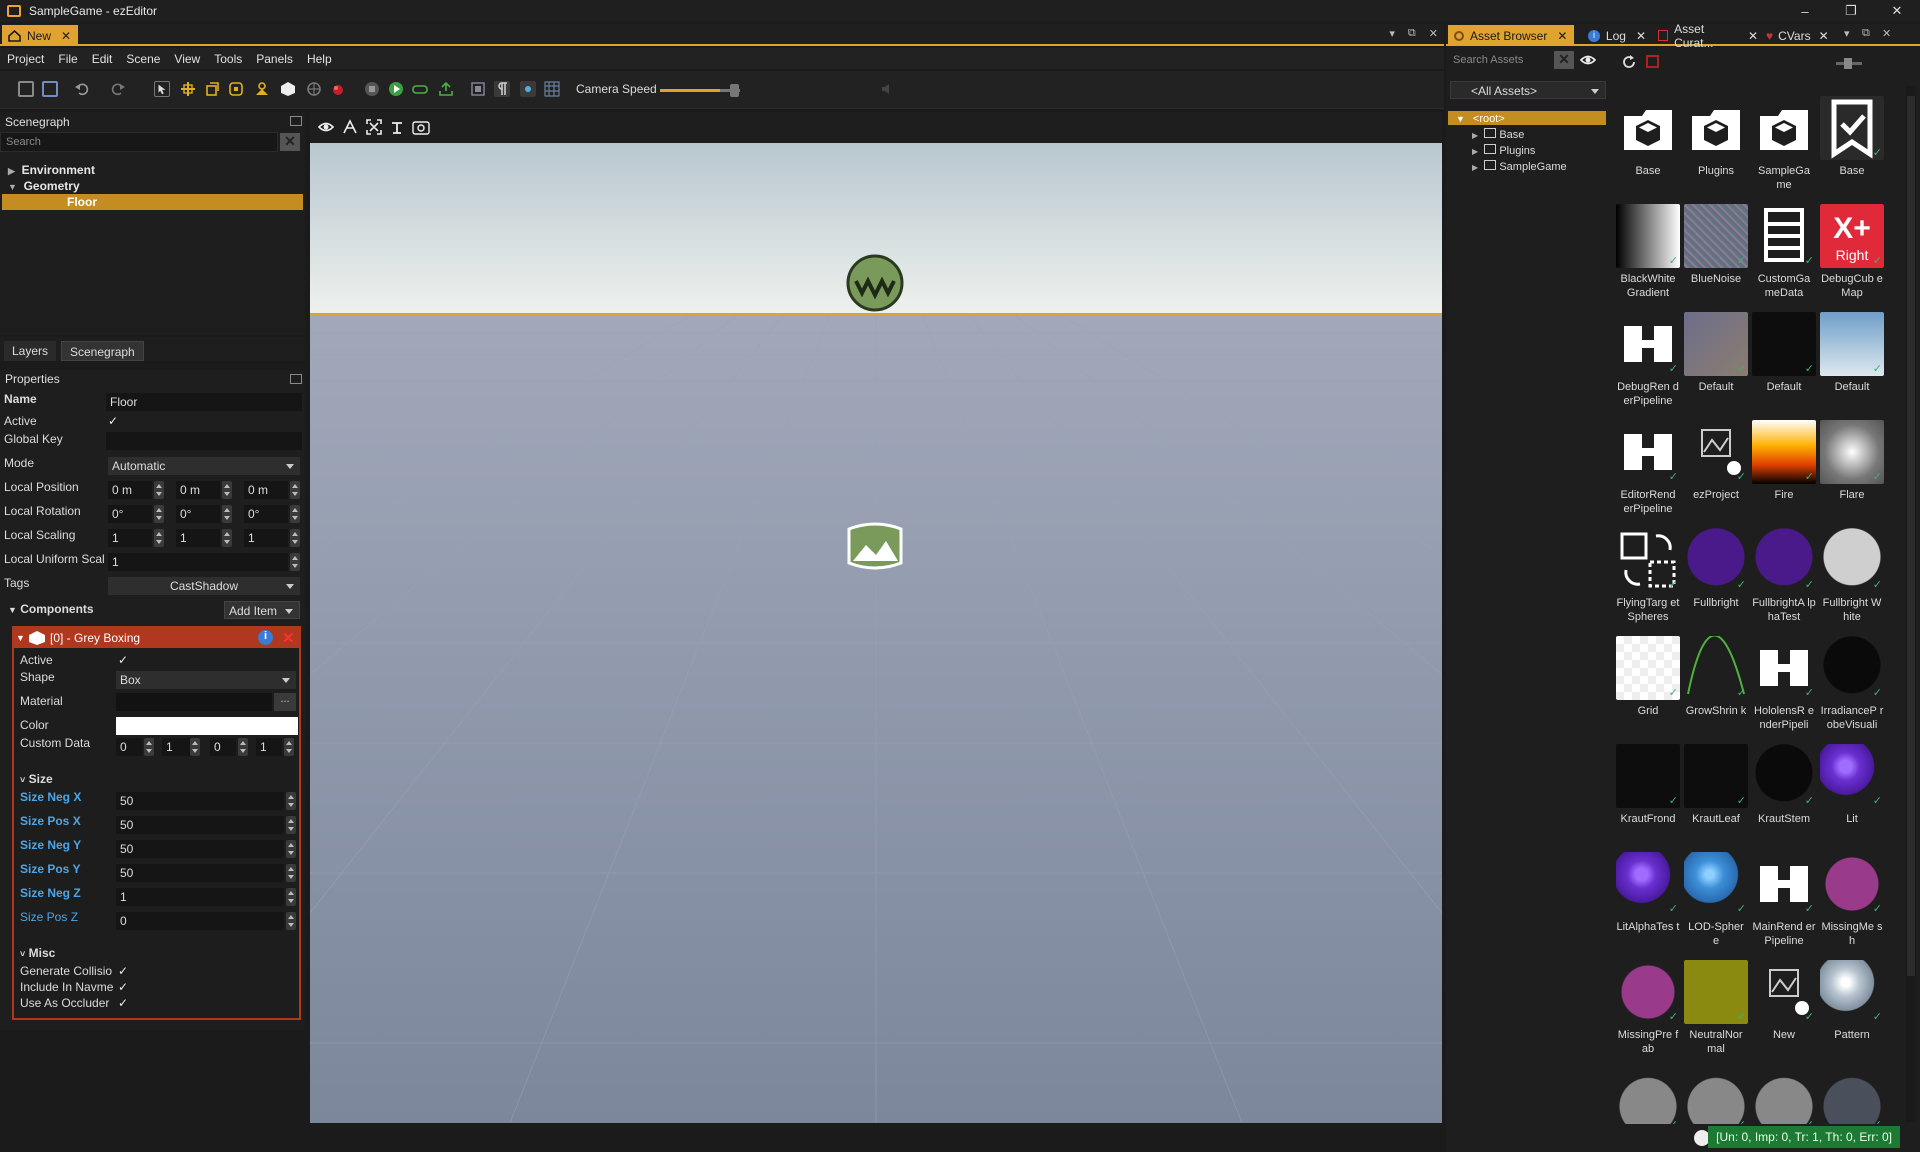 The height and width of the screenshot is (1152, 1920). What do you see at coordinates (266, 490) in the screenshot?
I see `position-z-input: 0 m` at bounding box center [266, 490].